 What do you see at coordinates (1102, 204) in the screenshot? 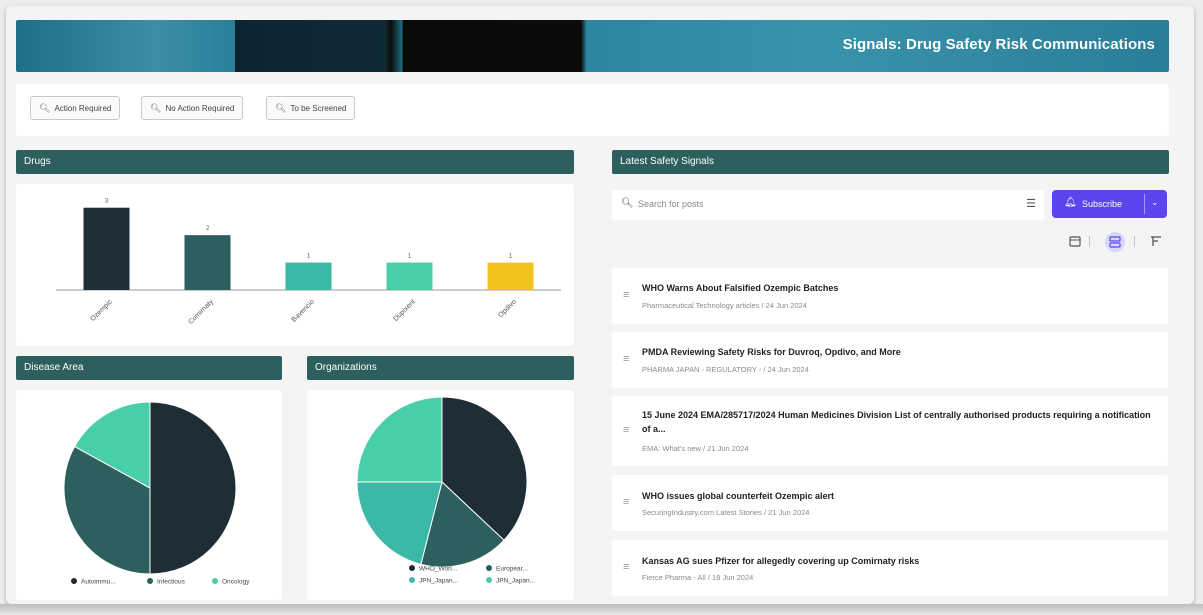
I see `subscribe-label: Subscribe` at bounding box center [1102, 204].